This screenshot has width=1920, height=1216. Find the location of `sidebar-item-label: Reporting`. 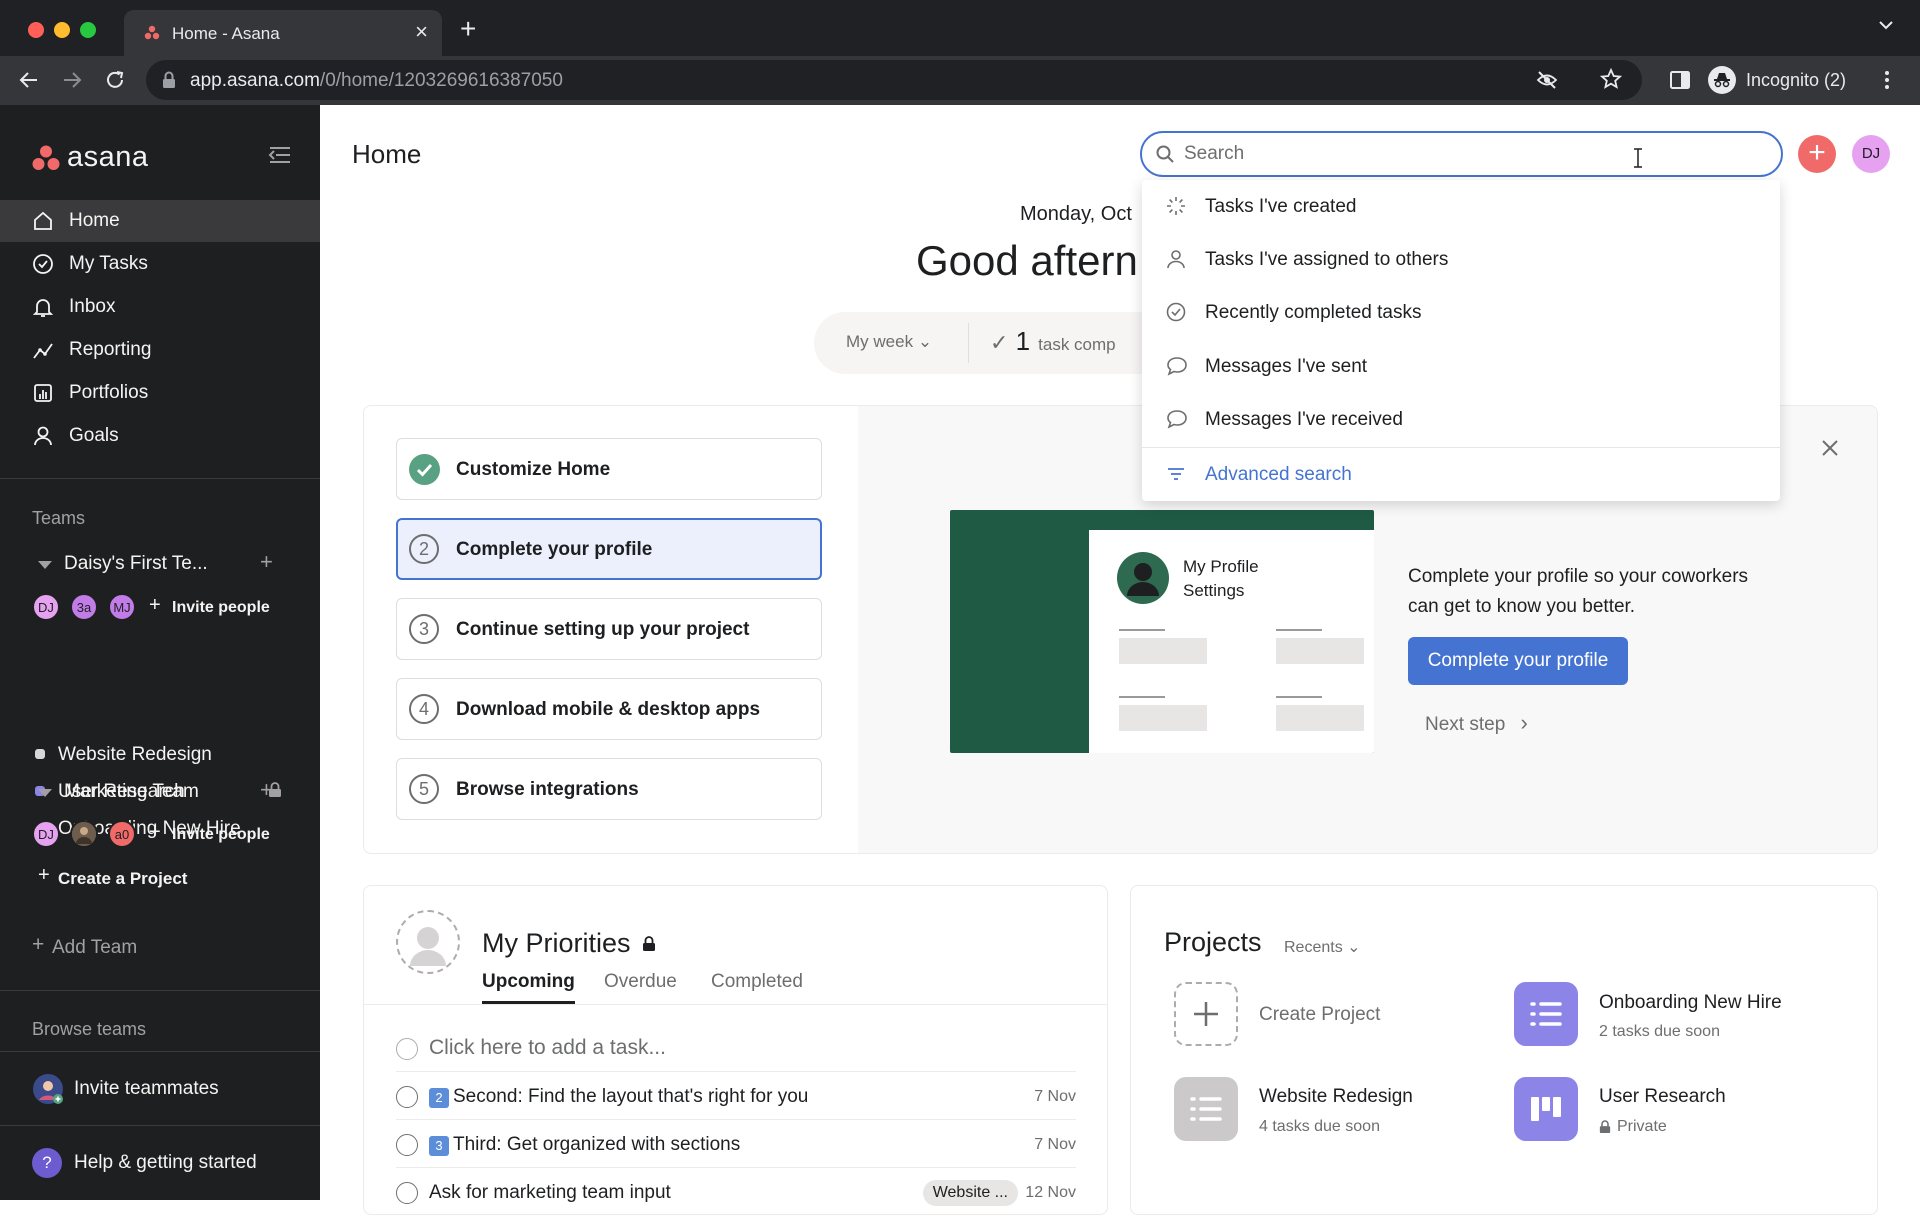

sidebar-item-label: Reporting is located at coordinates (110, 349).